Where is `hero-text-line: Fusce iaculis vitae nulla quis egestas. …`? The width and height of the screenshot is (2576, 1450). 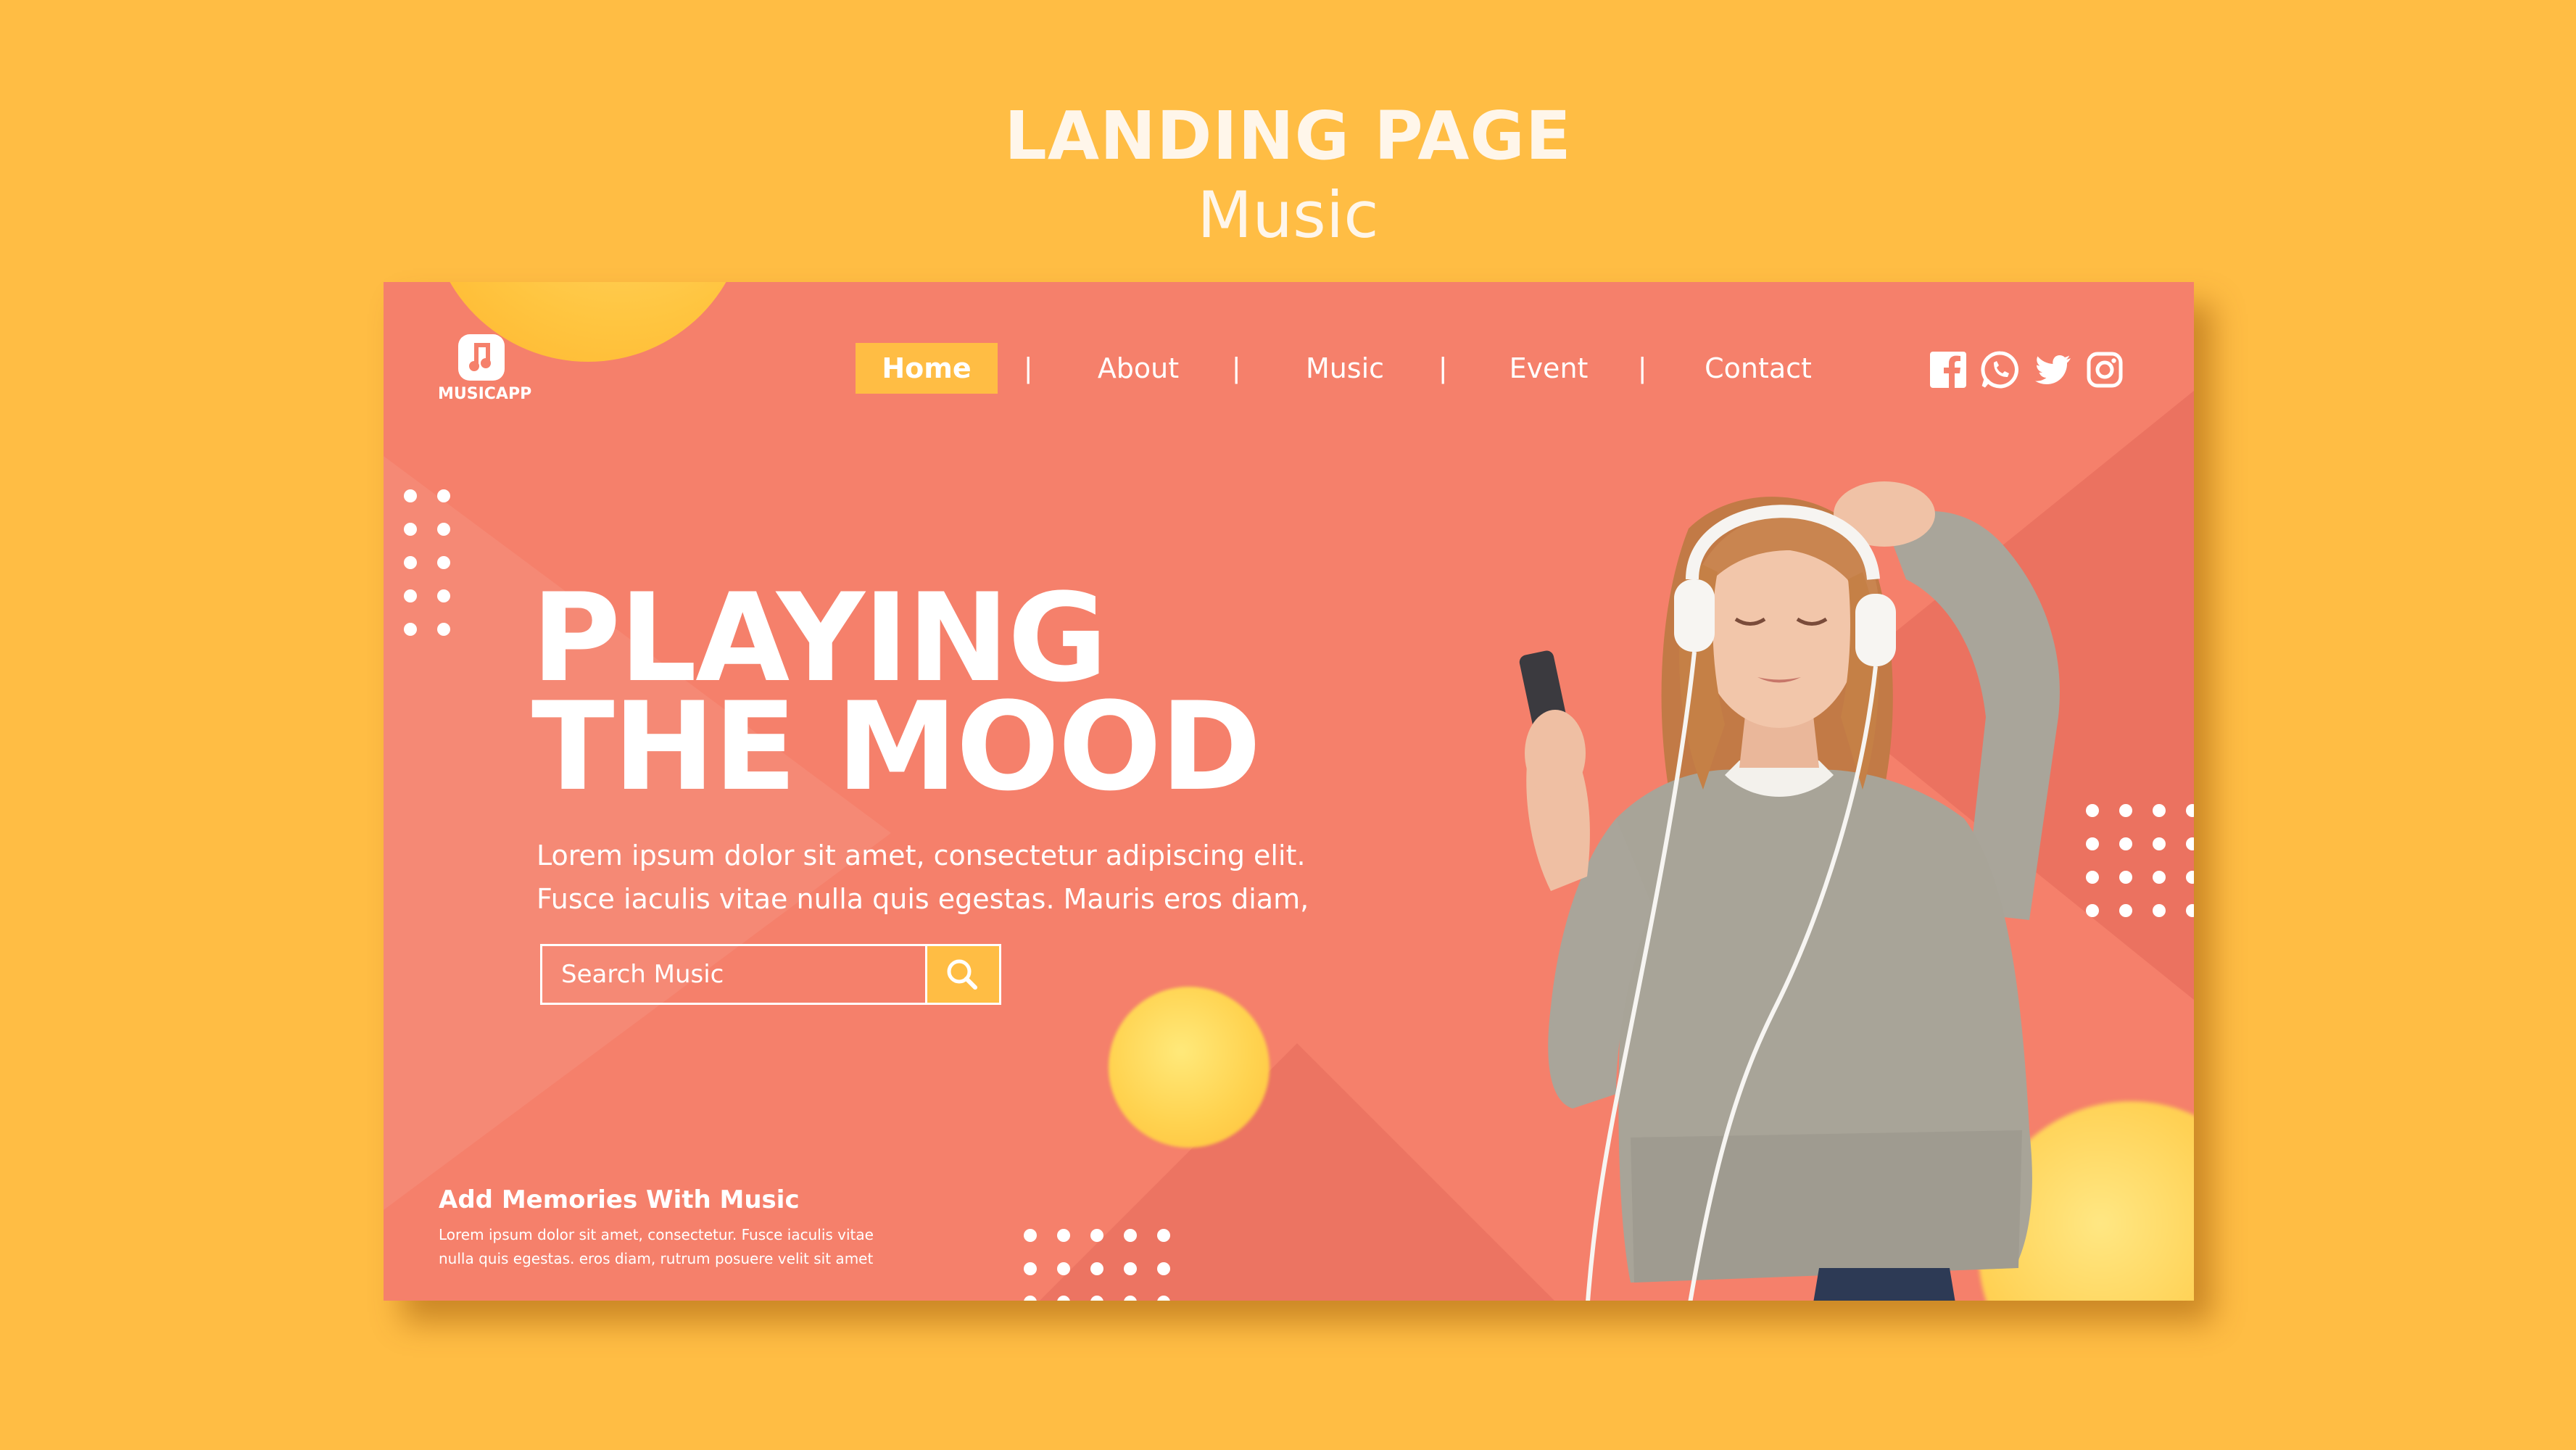 hero-text-line: Fusce iaculis vitae nulla quis egestas. … is located at coordinates (923, 899).